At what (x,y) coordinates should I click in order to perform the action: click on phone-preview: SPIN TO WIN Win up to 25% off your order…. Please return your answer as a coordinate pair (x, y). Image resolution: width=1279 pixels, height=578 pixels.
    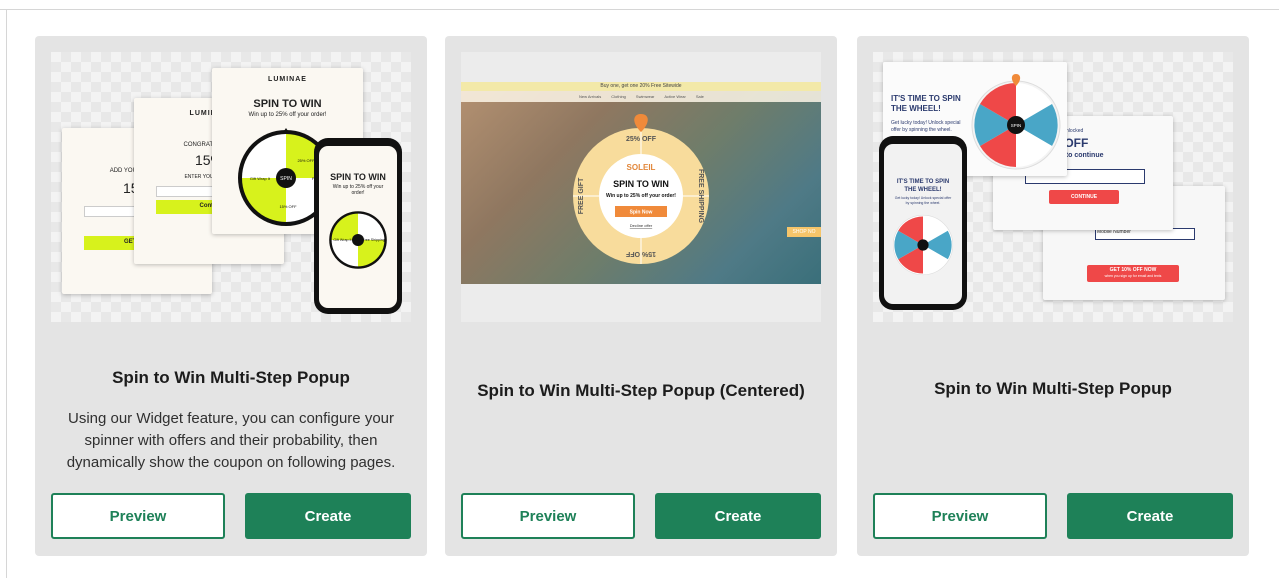
    Looking at the image, I should click on (358, 226).